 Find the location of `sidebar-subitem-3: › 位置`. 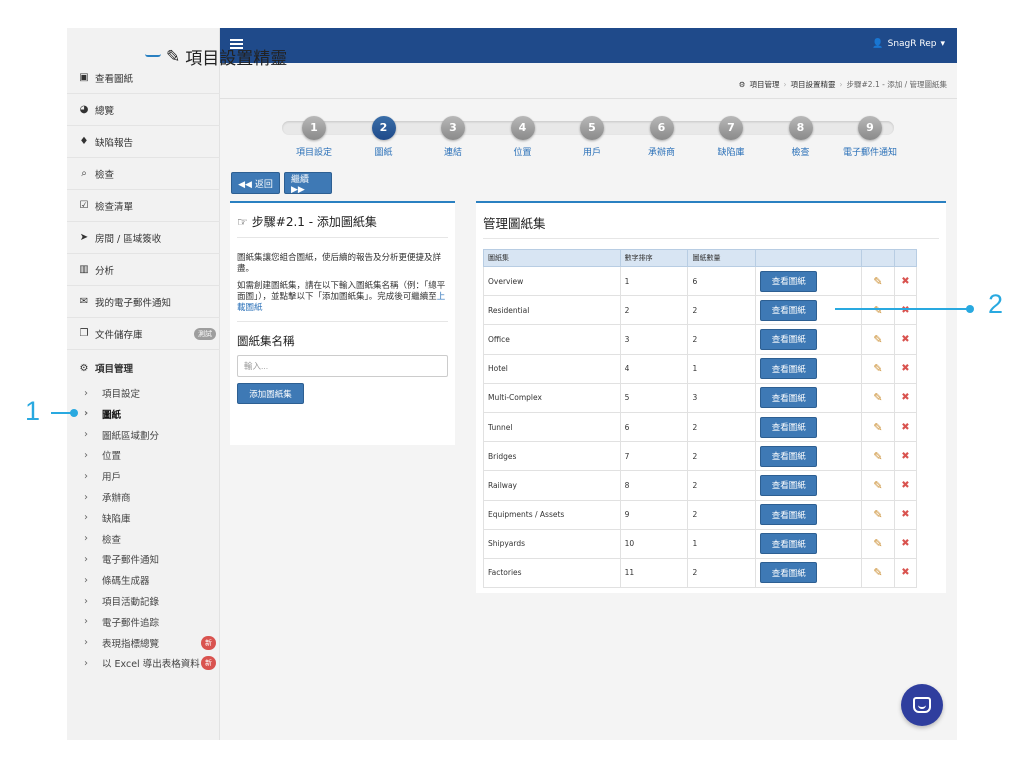

sidebar-subitem-3: › 位置 is located at coordinates (143, 455).